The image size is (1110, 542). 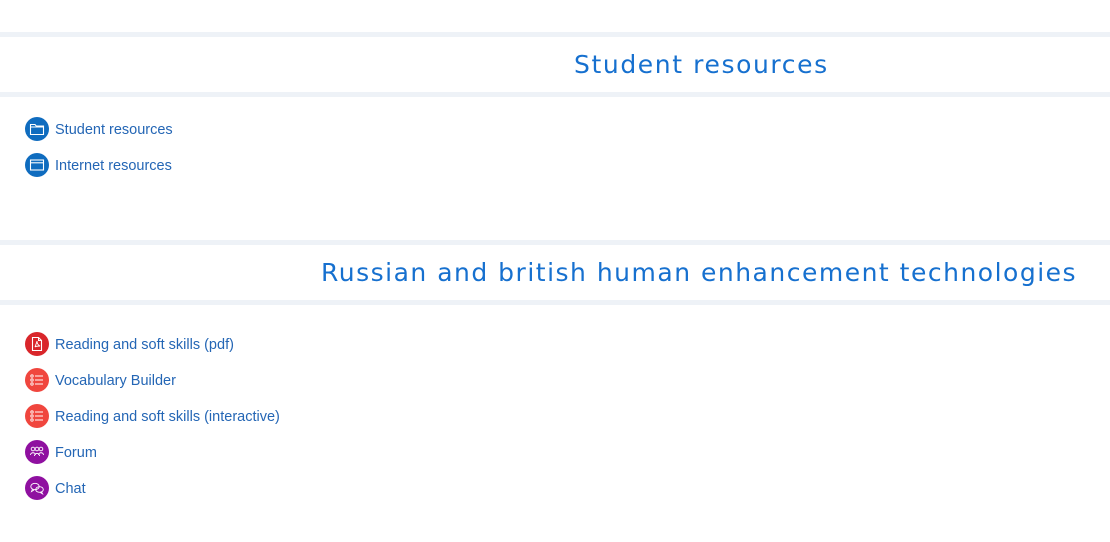 What do you see at coordinates (37, 488) in the screenshot?
I see `chat-bubbles-icon` at bounding box center [37, 488].